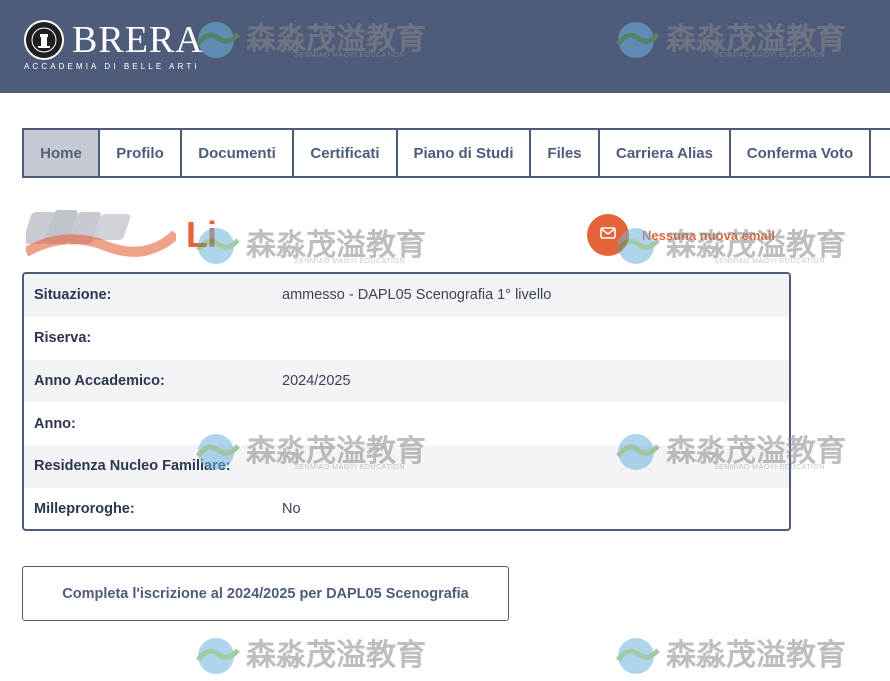  What do you see at coordinates (55, 423) in the screenshot?
I see `row-label: Anno:` at bounding box center [55, 423].